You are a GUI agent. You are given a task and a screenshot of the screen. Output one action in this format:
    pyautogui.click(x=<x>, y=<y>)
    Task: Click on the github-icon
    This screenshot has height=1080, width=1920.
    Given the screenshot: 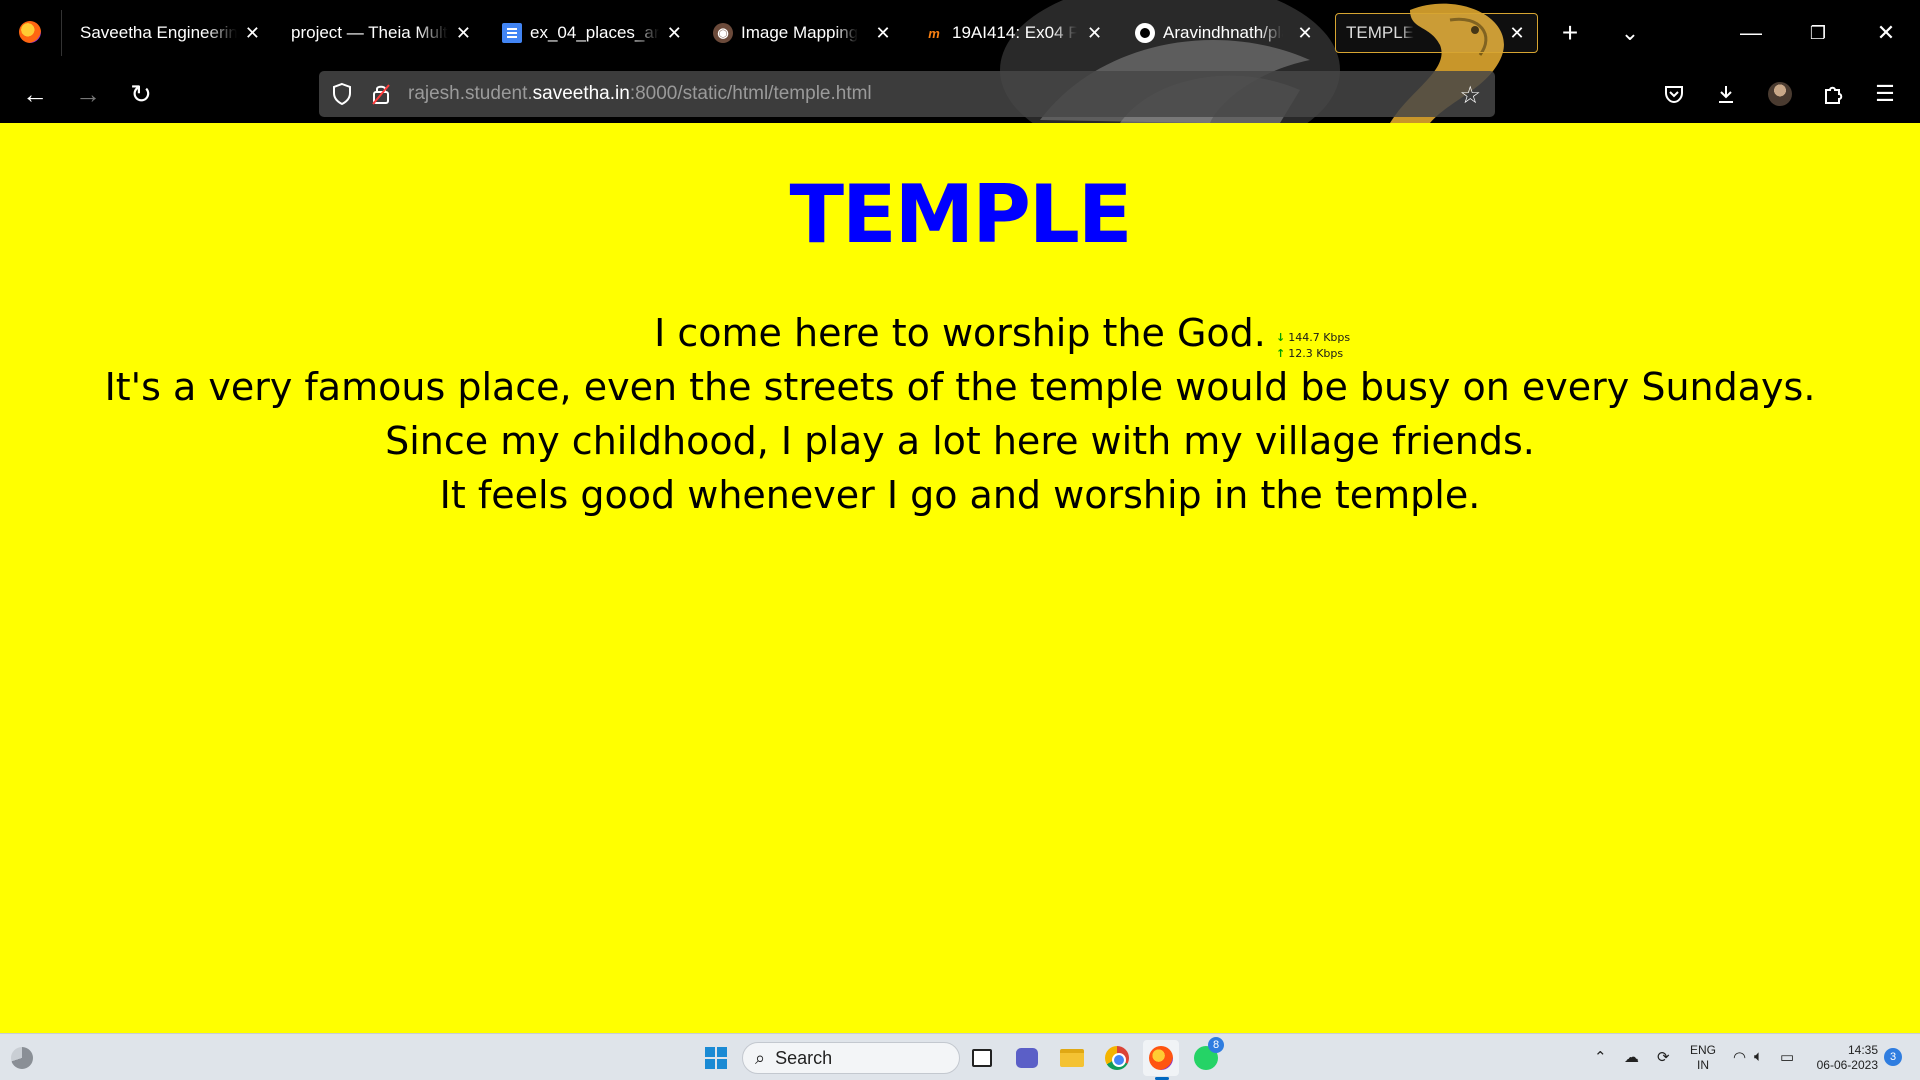 What is the action you would take?
    pyautogui.click(x=1145, y=33)
    